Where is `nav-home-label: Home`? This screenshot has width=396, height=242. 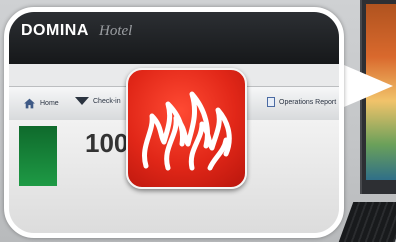 nav-home-label: Home is located at coordinates (49, 103).